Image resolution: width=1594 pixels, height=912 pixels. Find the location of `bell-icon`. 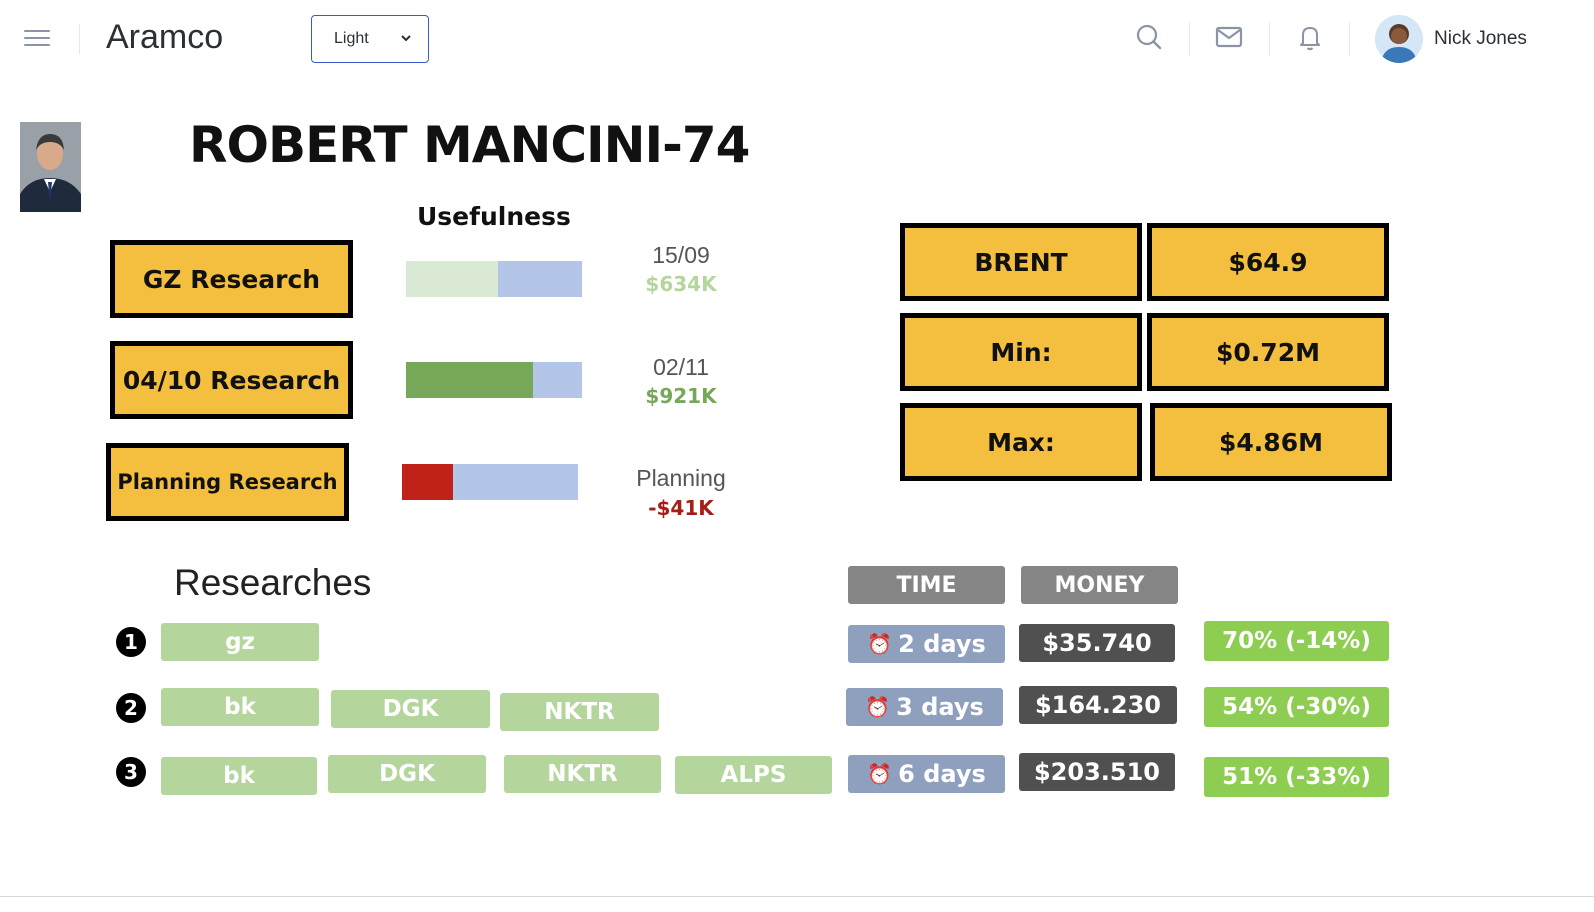

bell-icon is located at coordinates (1310, 37).